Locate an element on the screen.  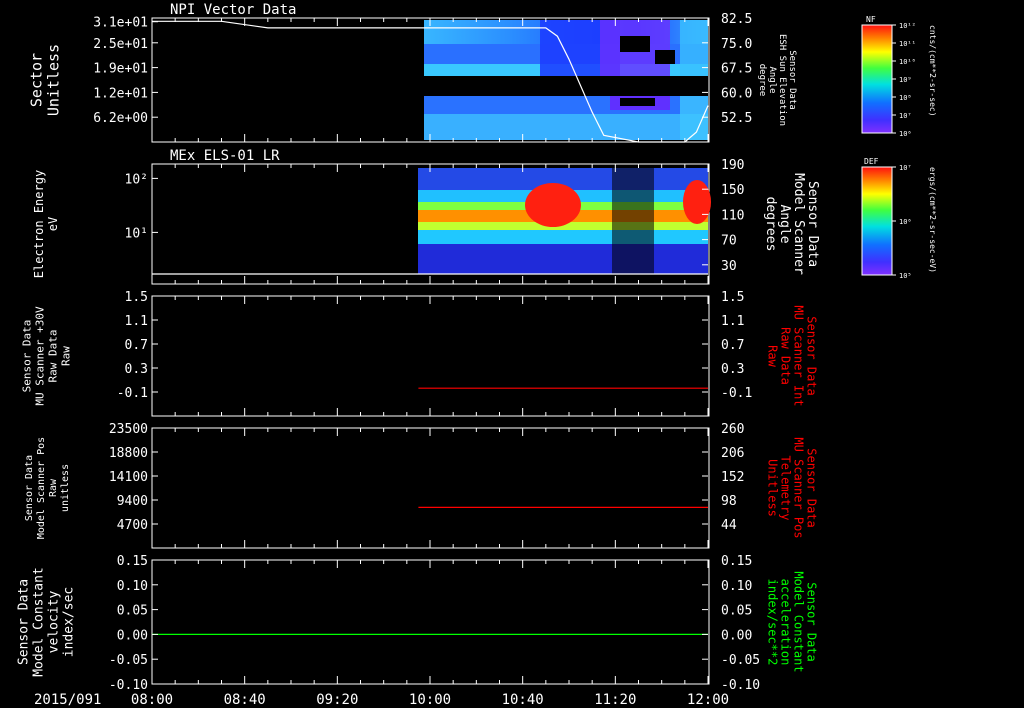
right-axis-label-line: MU Scanner Int is located at coordinates (799, 355).